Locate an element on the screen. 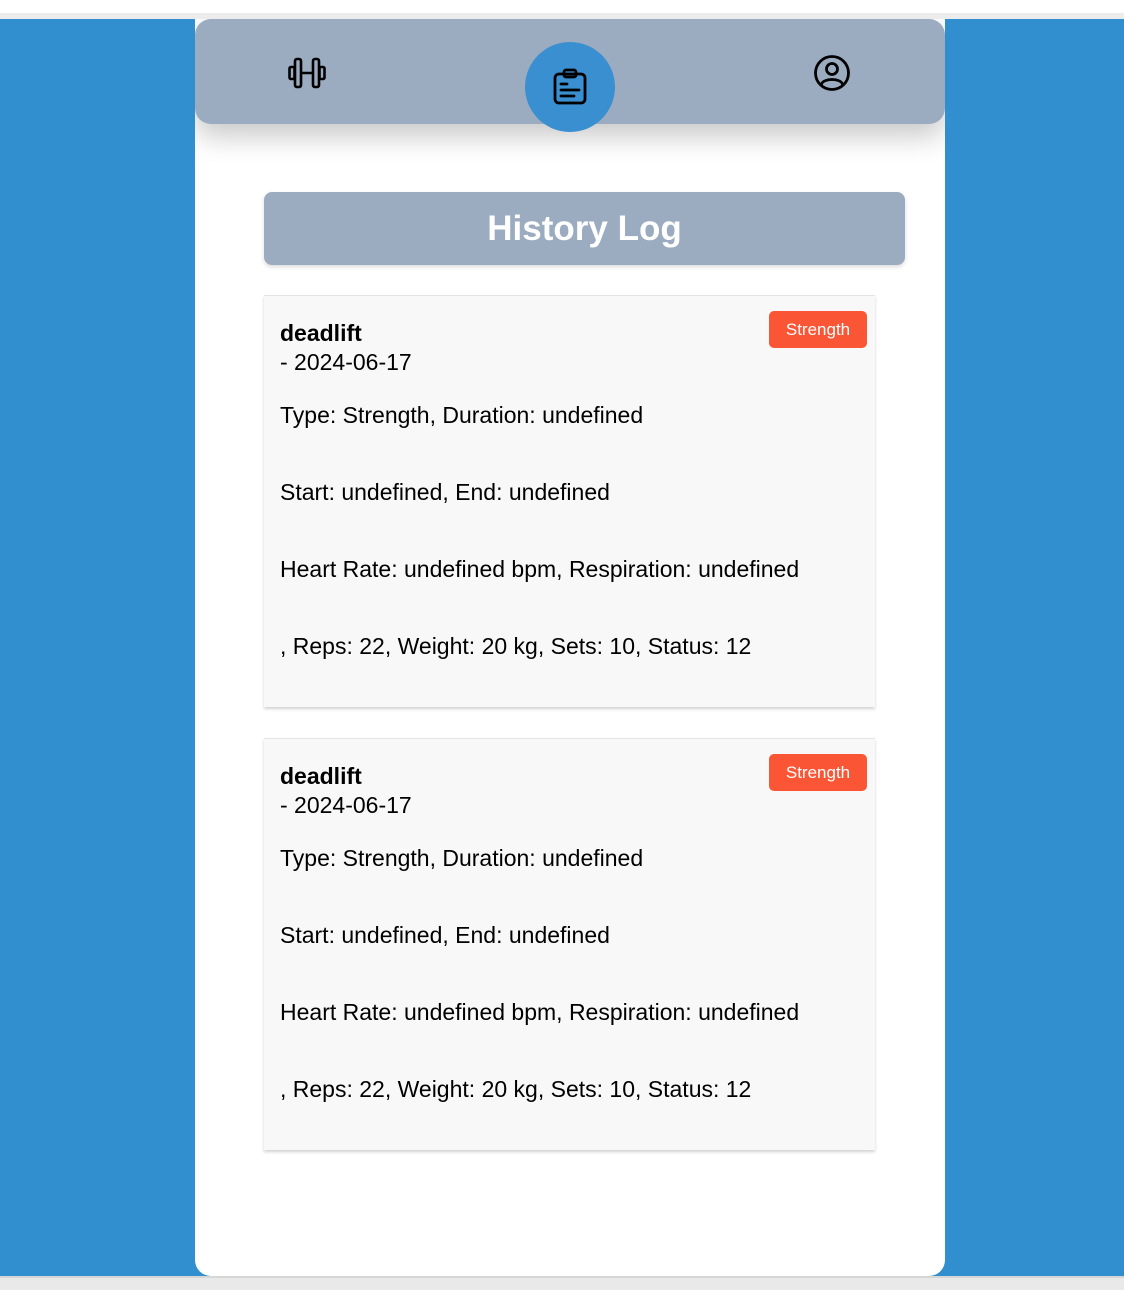 The height and width of the screenshot is (1290, 1124). user-circle-icon is located at coordinates (832, 73).